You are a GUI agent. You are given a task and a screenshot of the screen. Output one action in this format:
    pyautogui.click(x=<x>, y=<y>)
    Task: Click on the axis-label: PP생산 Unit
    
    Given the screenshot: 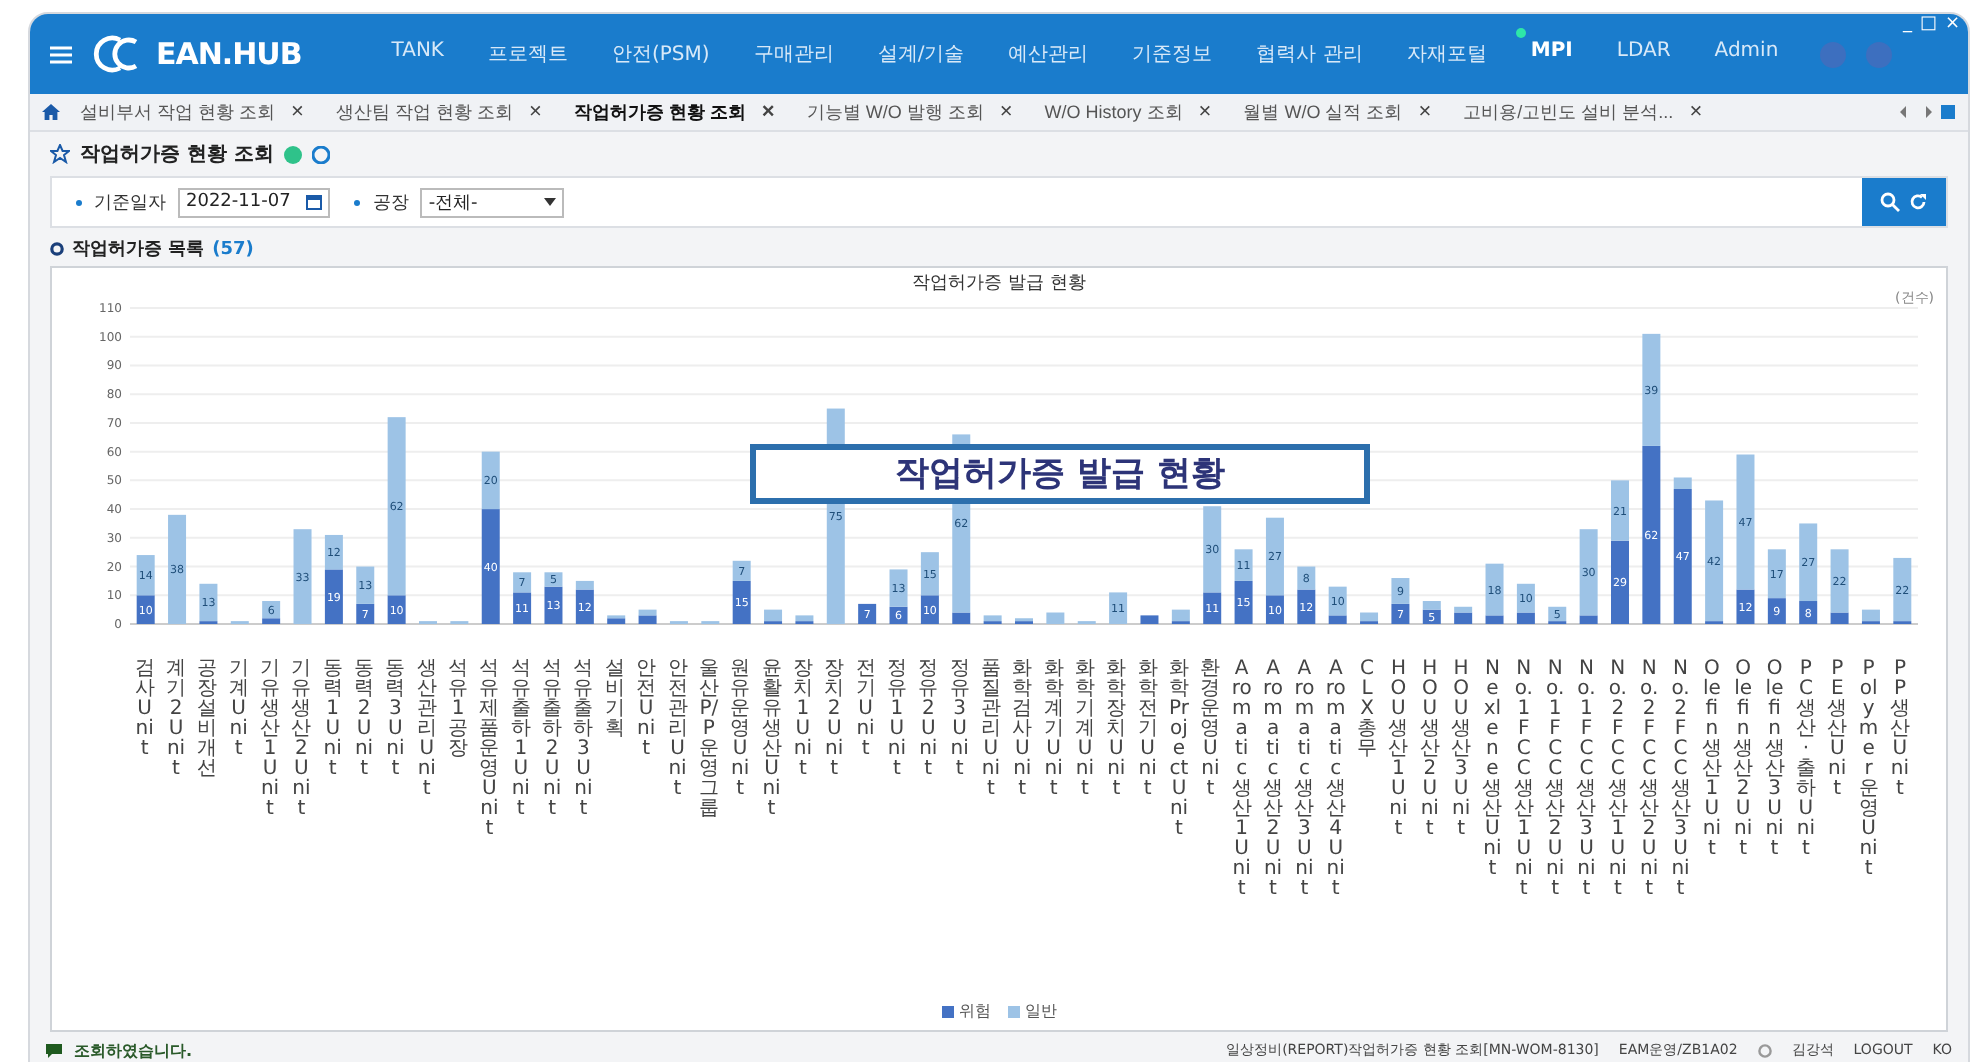 What is the action you would take?
    pyautogui.click(x=1899, y=732)
    